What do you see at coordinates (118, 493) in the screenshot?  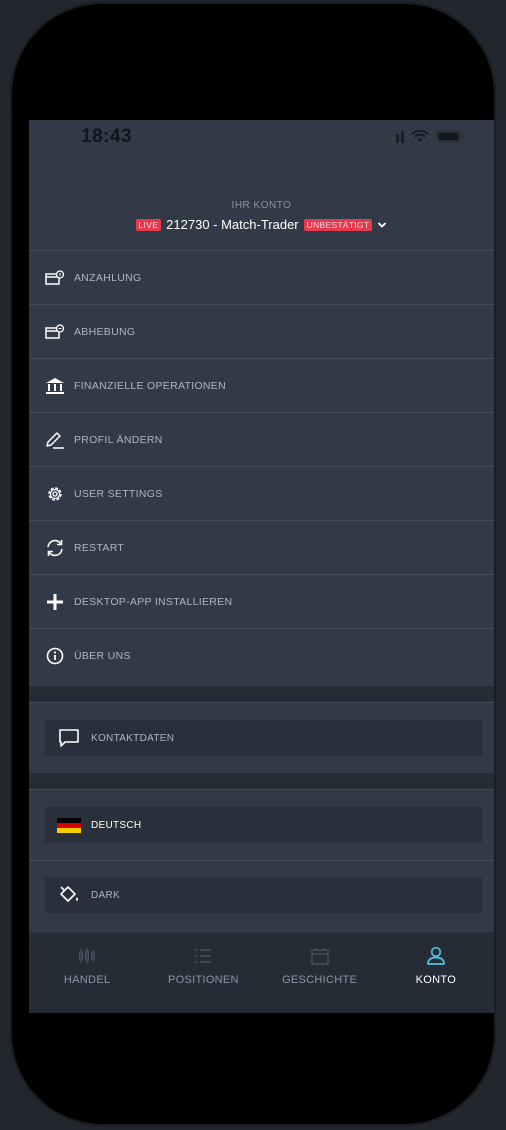 I see `menu-label-user-settings: USER SETTINGS` at bounding box center [118, 493].